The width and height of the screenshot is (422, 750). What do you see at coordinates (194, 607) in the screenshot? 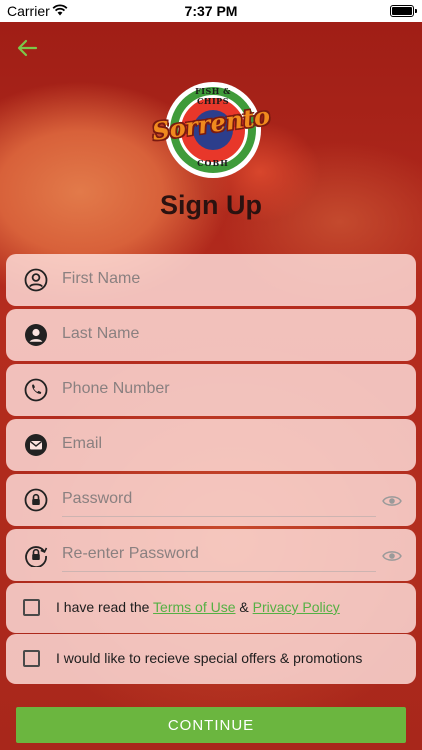
I see `terms-of-use-link: Terms of Use` at bounding box center [194, 607].